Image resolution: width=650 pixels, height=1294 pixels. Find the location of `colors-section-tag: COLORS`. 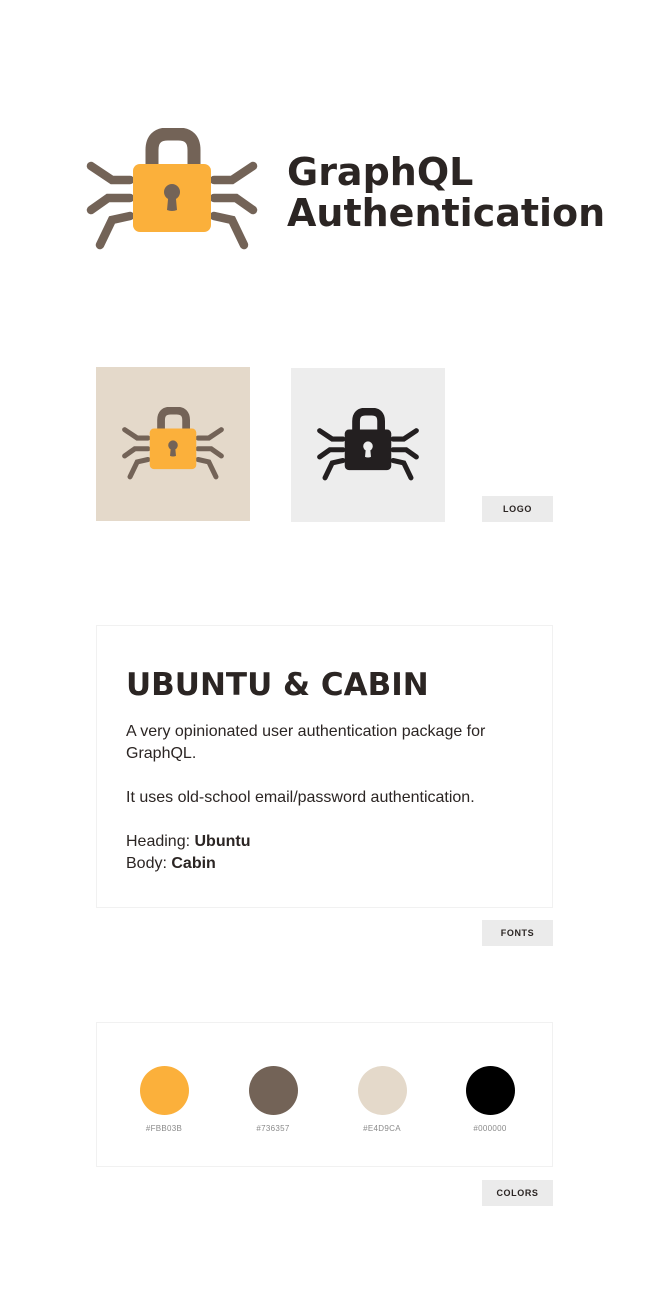

colors-section-tag: COLORS is located at coordinates (517, 1193).